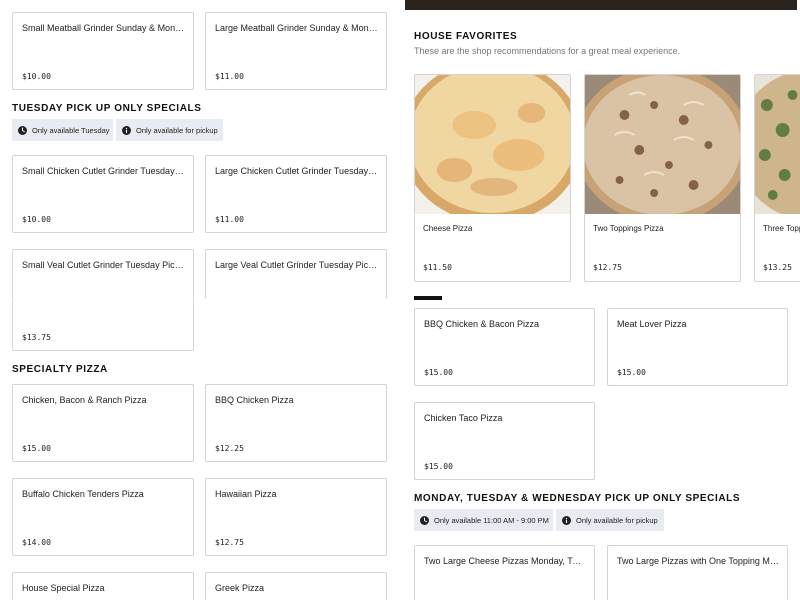  I want to click on favorite-name: Cheese Pizza, so click(448, 228).